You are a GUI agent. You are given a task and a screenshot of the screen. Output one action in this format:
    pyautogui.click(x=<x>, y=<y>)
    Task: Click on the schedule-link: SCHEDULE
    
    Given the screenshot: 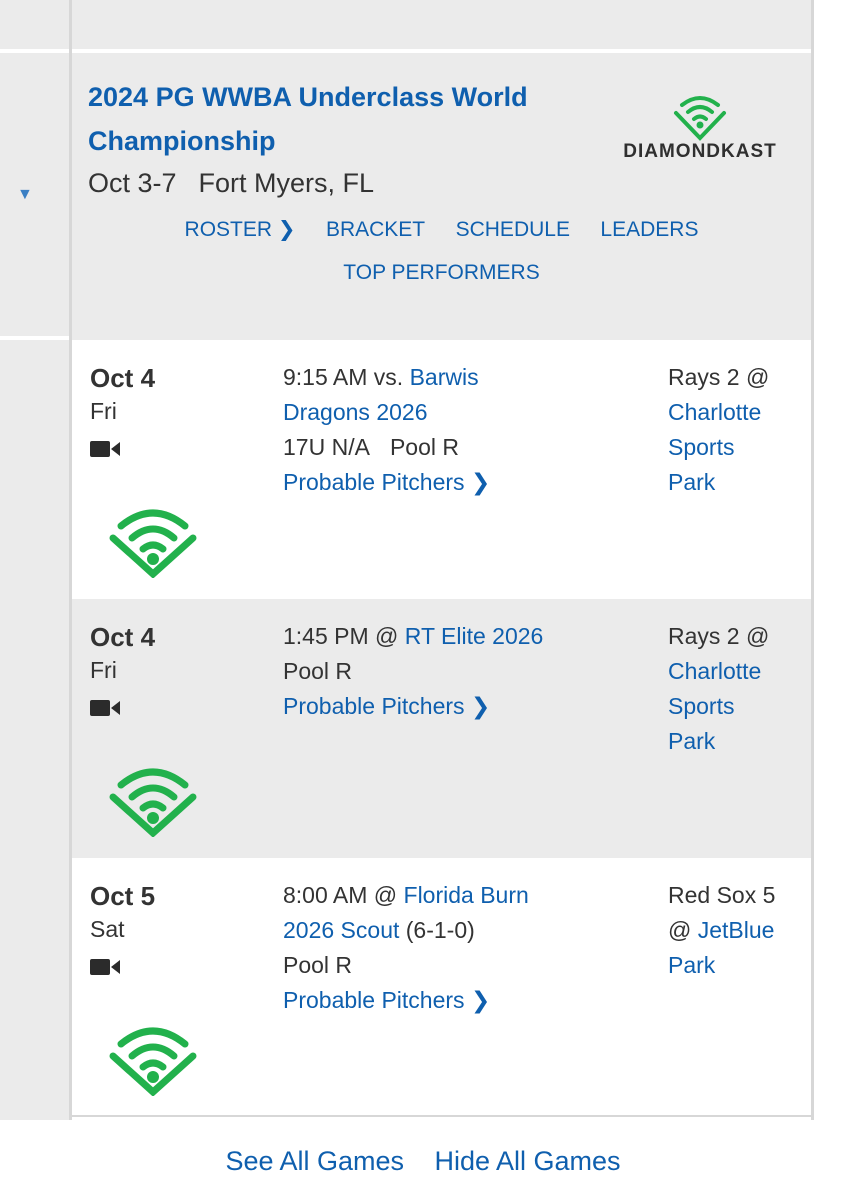 What is the action you would take?
    pyautogui.click(x=513, y=230)
    